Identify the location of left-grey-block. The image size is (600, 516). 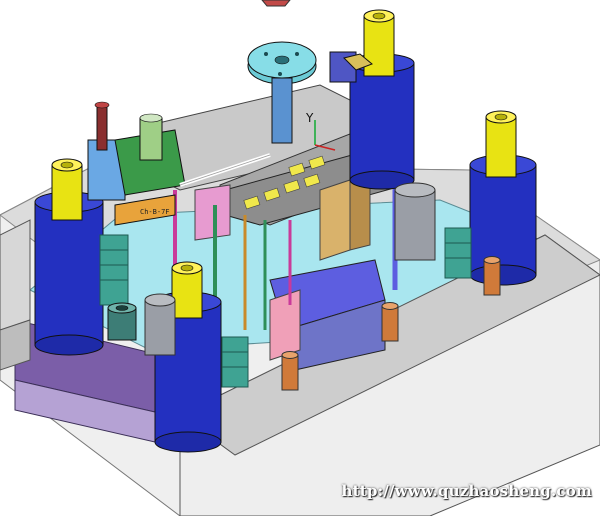
(15, 295).